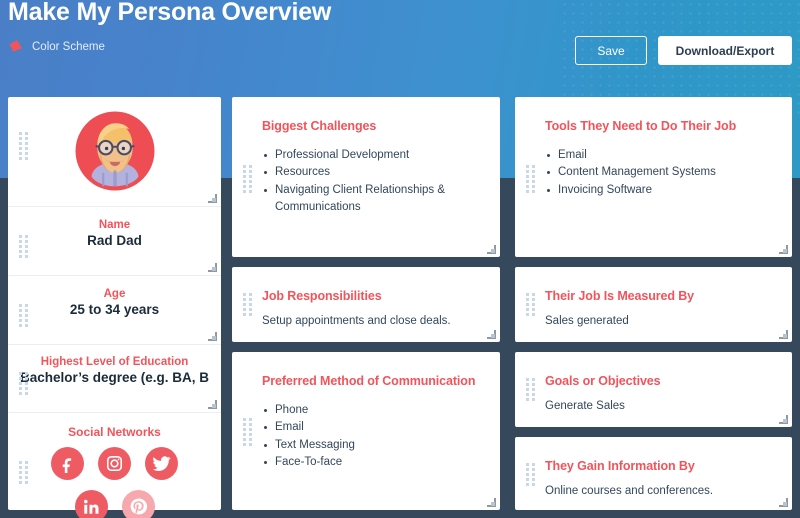  I want to click on save-button: Save, so click(611, 50).